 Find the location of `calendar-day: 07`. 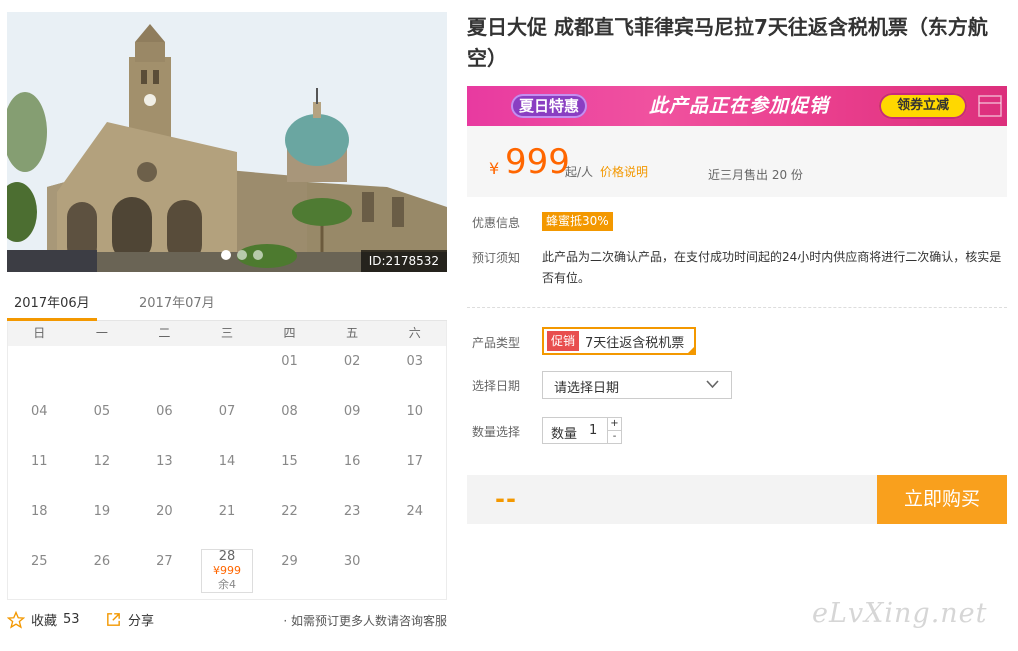

calendar-day: 07 is located at coordinates (227, 421).